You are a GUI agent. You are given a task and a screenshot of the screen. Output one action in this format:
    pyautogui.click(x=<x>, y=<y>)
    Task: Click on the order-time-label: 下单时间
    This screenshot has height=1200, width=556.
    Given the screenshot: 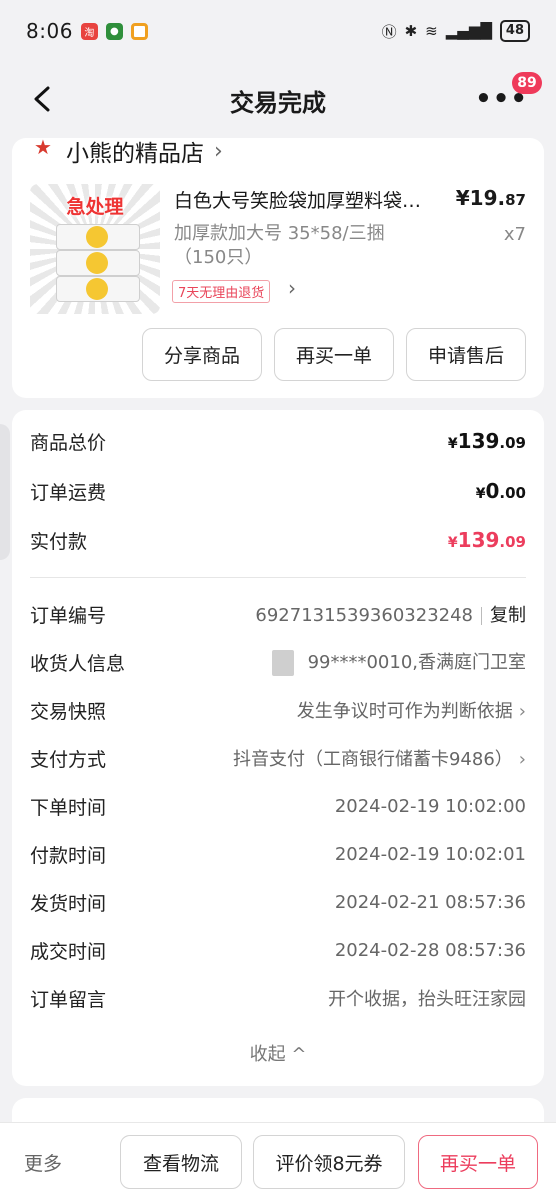 What is the action you would take?
    pyautogui.click(x=68, y=807)
    